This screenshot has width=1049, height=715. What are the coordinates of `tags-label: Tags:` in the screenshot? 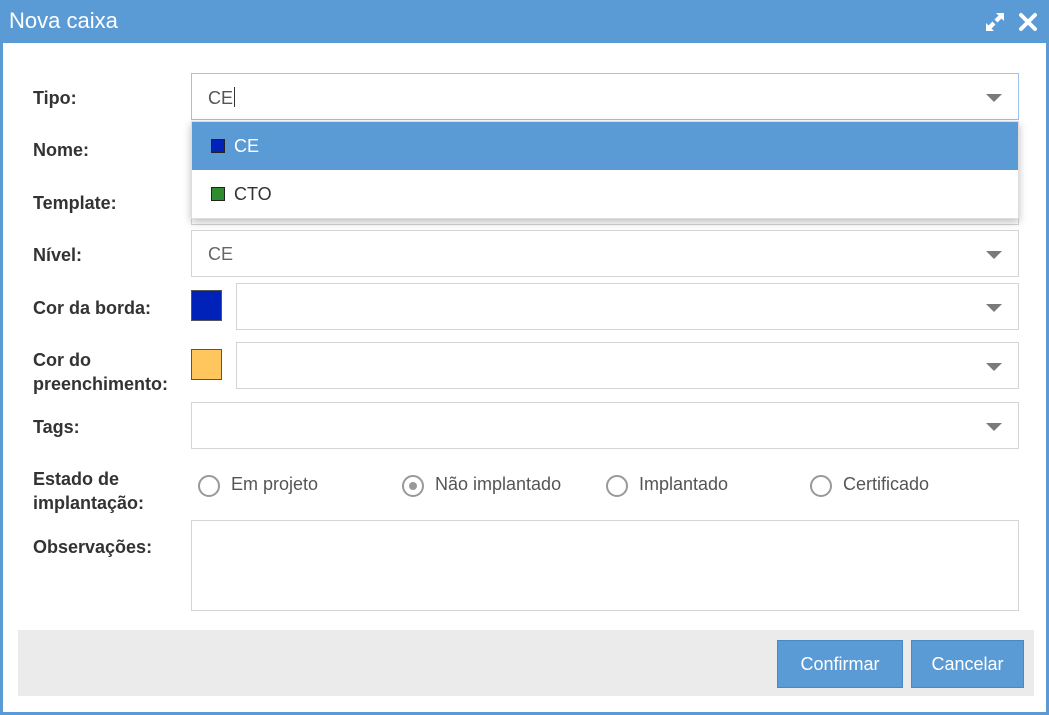 It's located at (56, 427).